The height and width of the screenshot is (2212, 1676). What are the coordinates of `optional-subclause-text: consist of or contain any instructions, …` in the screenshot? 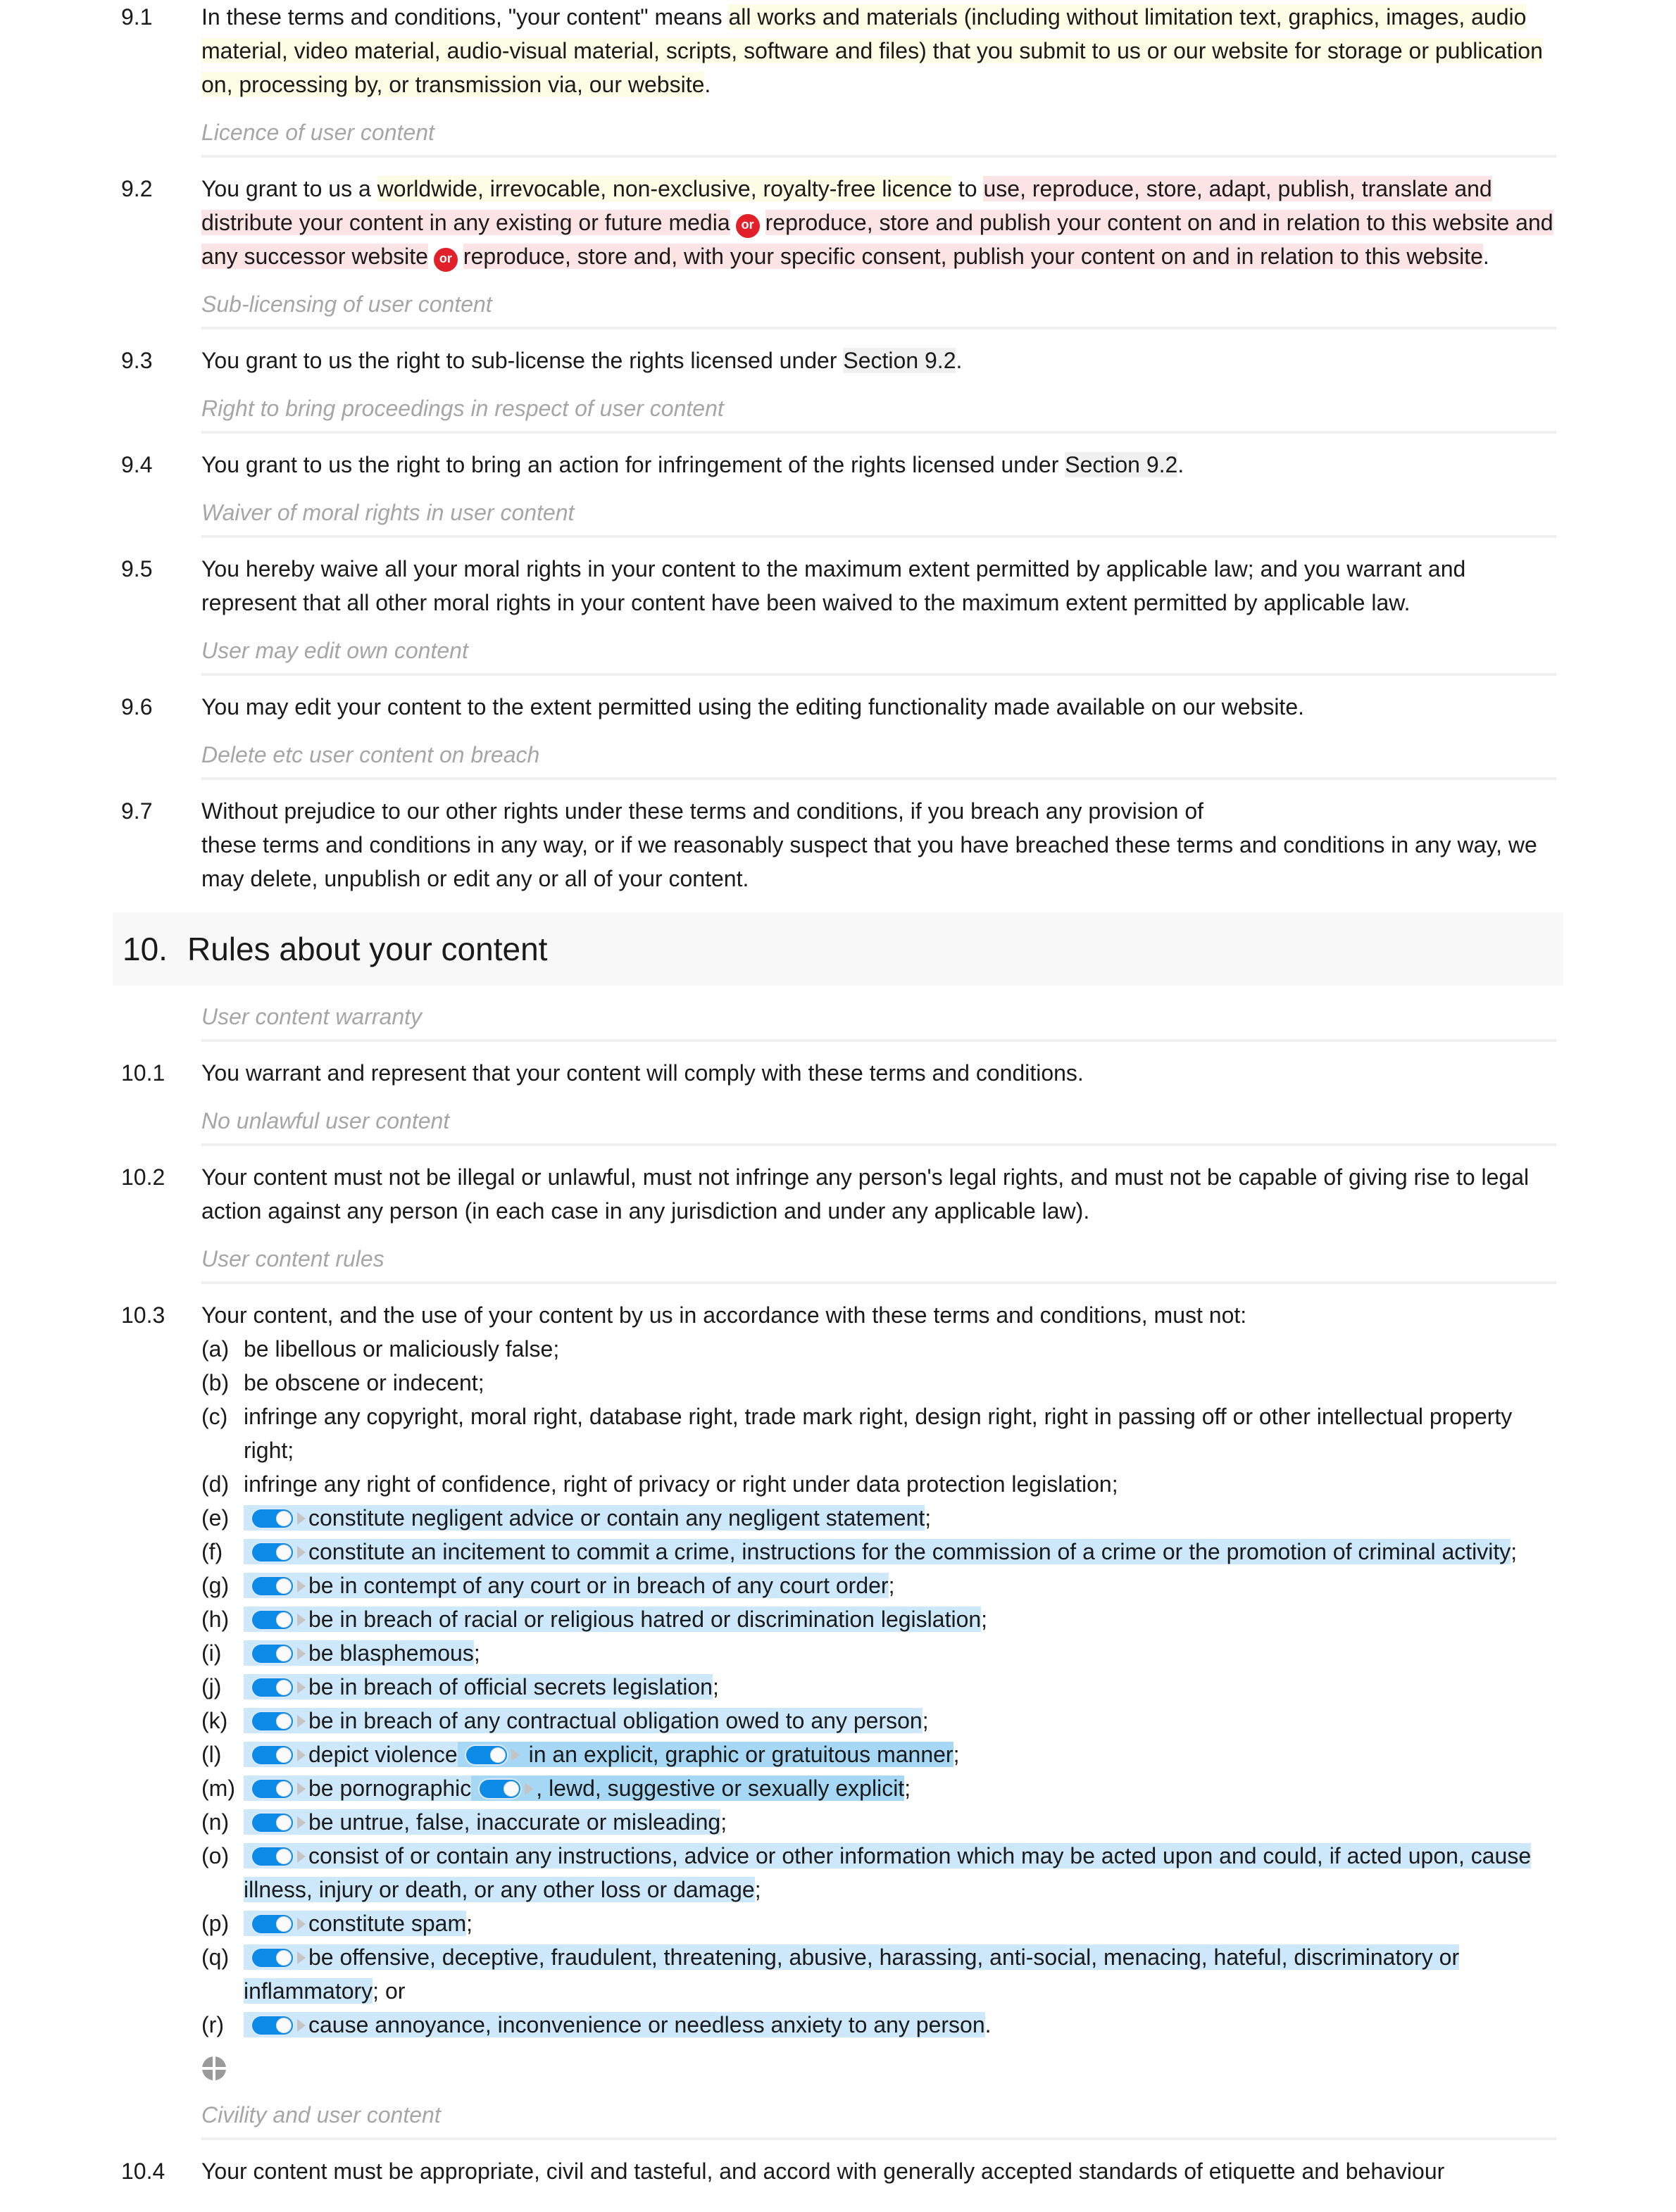 It's located at (888, 1872).